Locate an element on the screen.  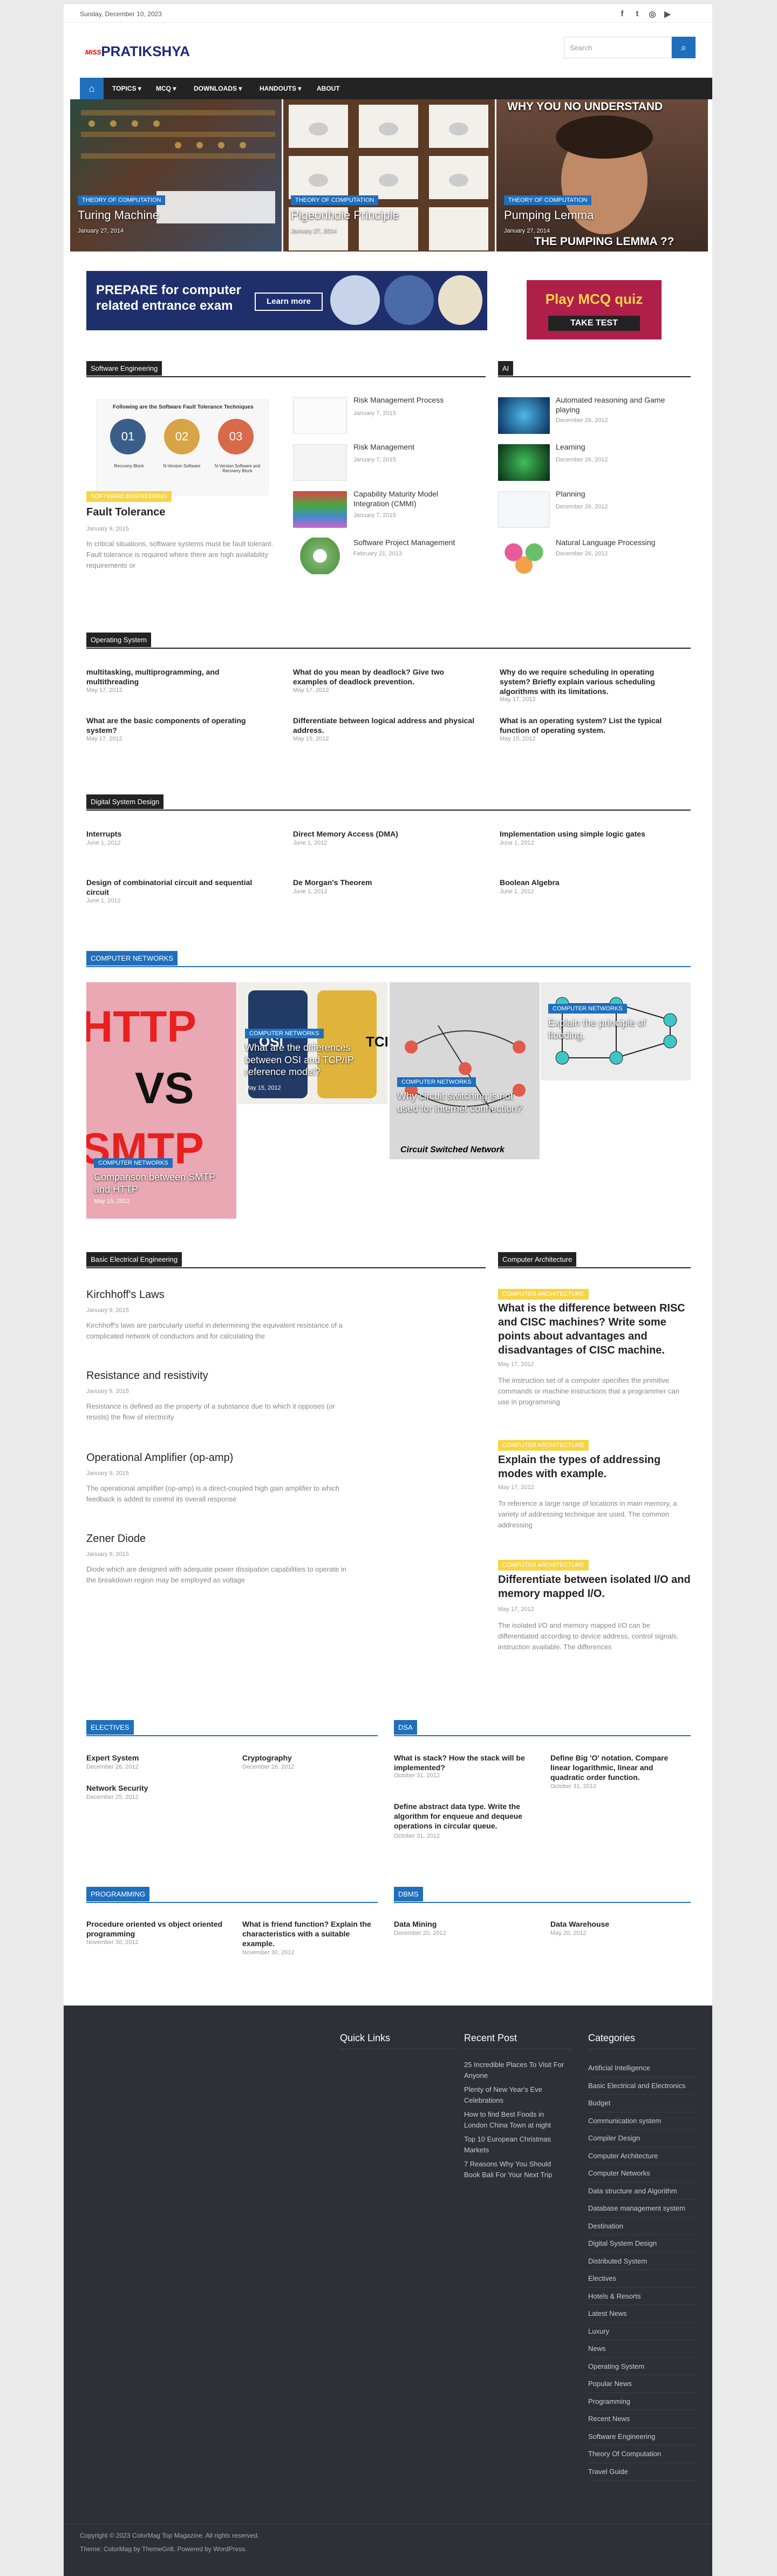
post-title: Kirchhoff's Laws is located at coordinates (125, 1295).